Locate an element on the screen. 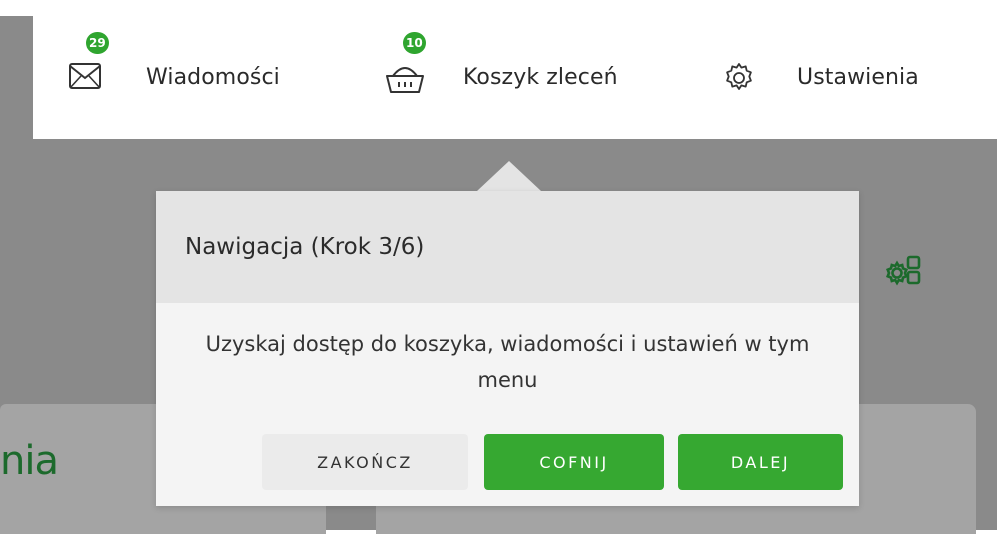  next-button: DALEJ is located at coordinates (760, 462).